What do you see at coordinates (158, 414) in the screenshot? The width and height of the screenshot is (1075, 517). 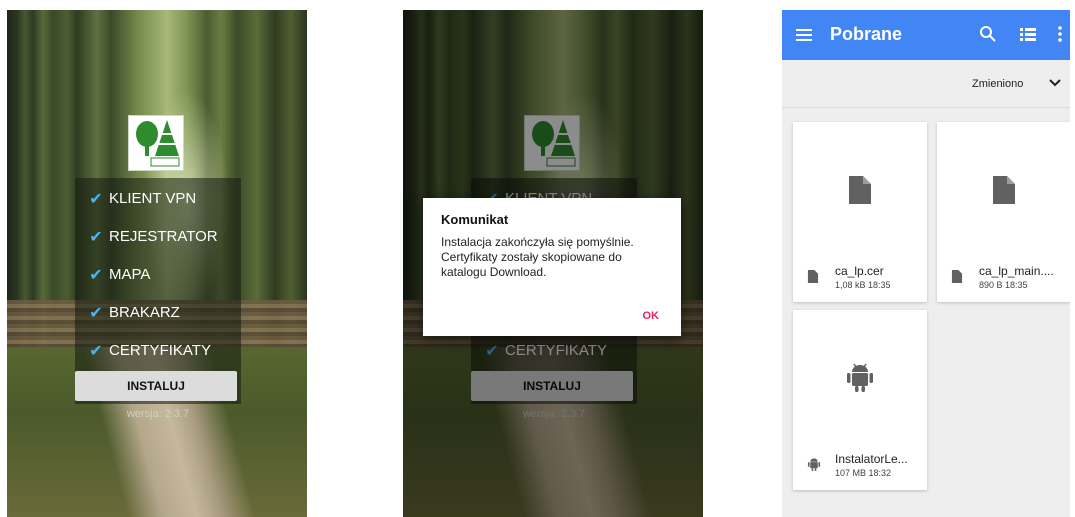 I see `version-label: wersja: 2.3.7` at bounding box center [158, 414].